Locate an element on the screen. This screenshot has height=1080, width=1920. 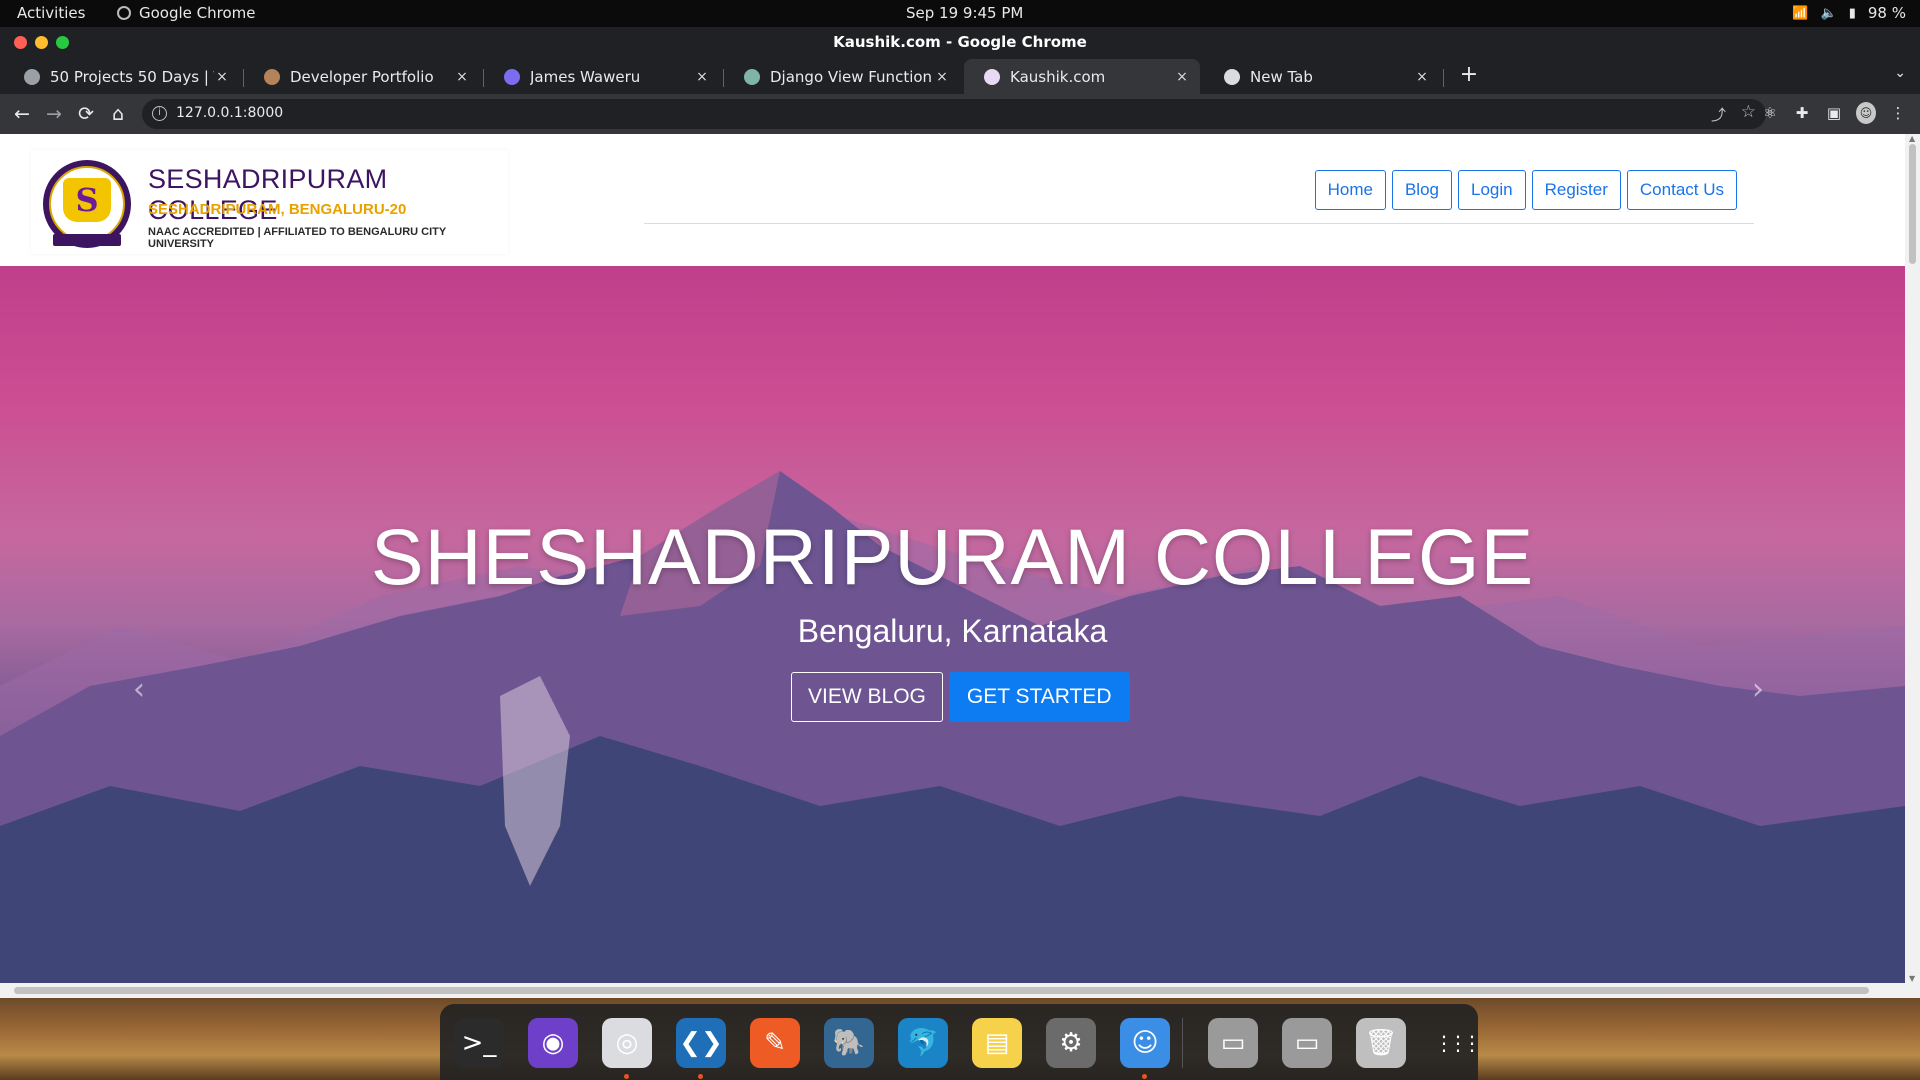
site-info-icon: i is located at coordinates (159, 113).